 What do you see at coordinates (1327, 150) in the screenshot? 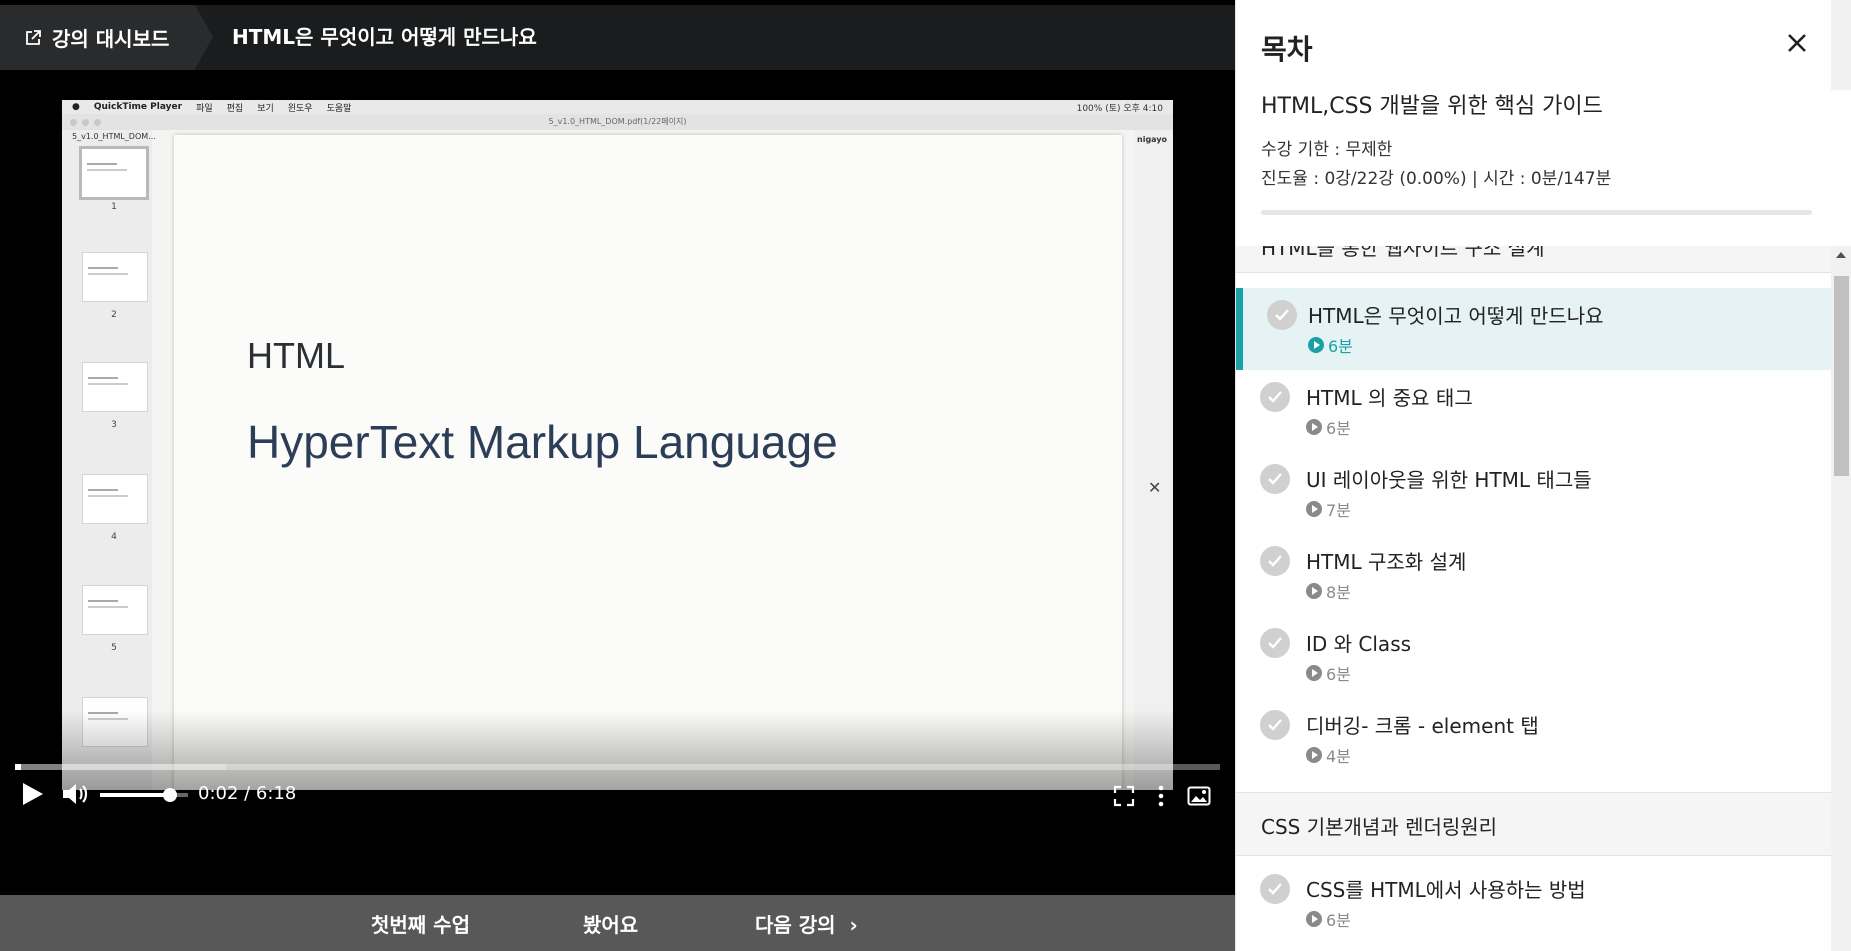
I see `course-period: 수강 기한 : 무제한` at bounding box center [1327, 150].